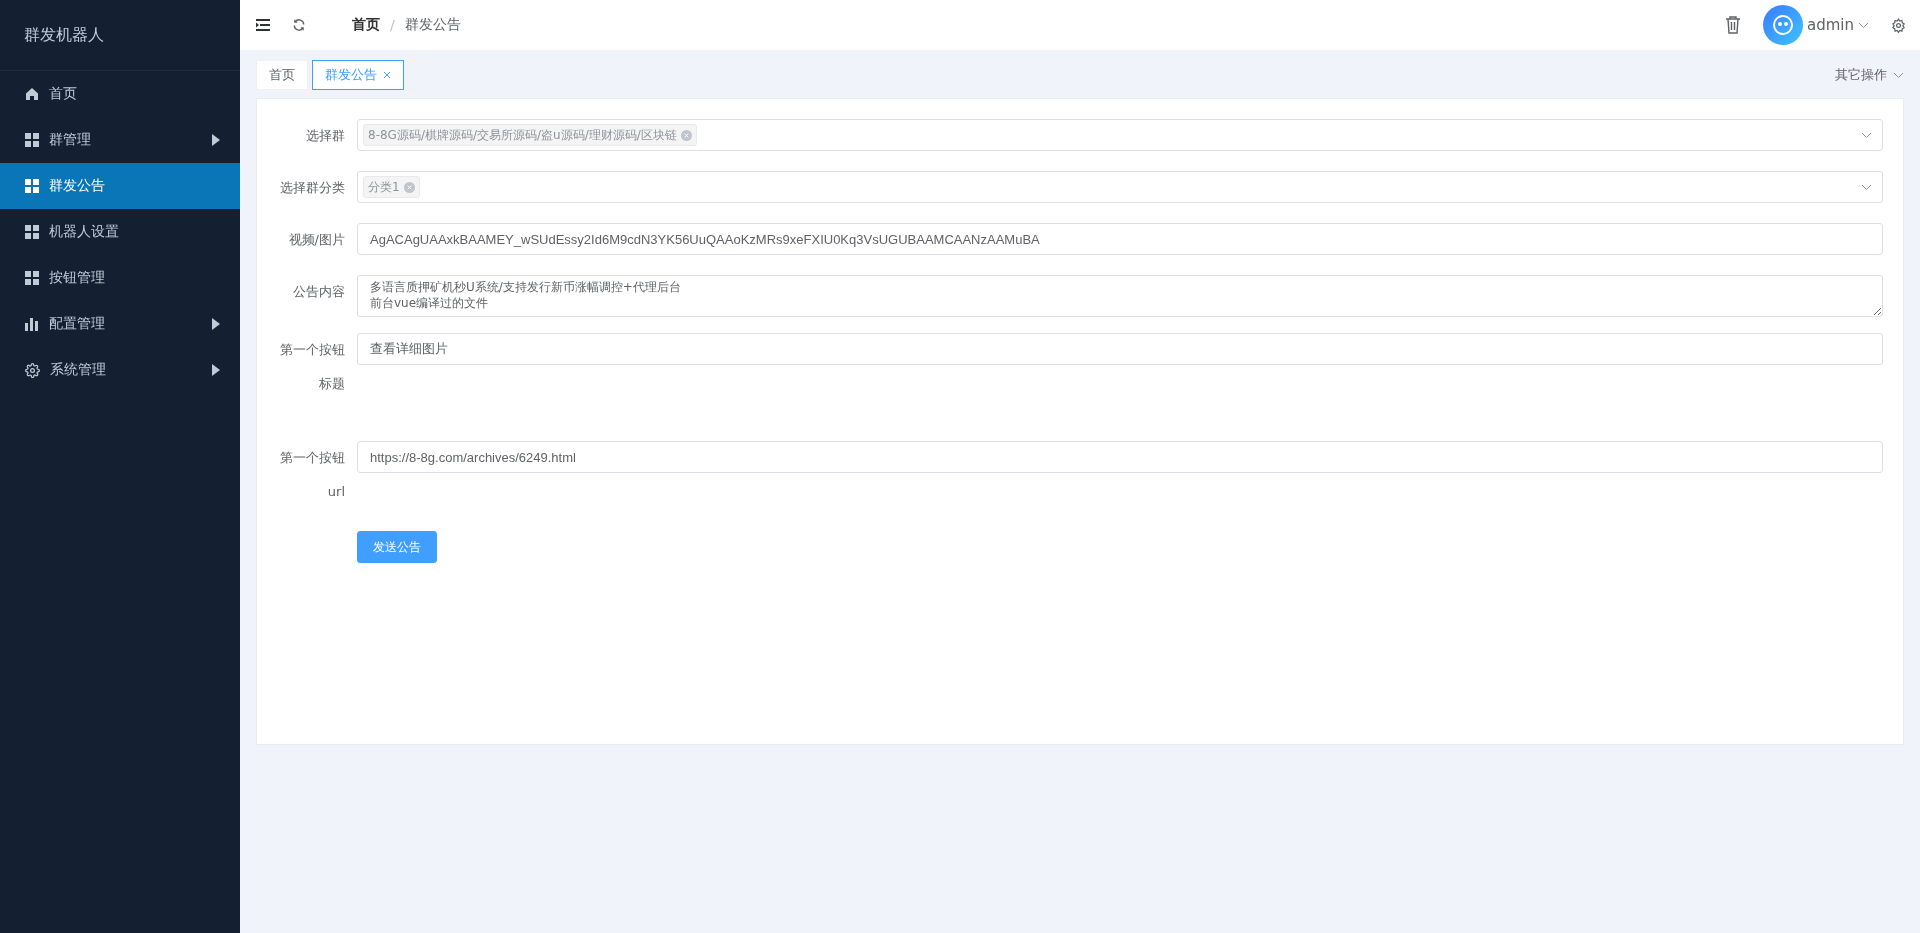 Image resolution: width=1920 pixels, height=933 pixels. Describe the element at coordinates (366, 25) in the screenshot. I see `breadcrumb-item: 首页` at that location.